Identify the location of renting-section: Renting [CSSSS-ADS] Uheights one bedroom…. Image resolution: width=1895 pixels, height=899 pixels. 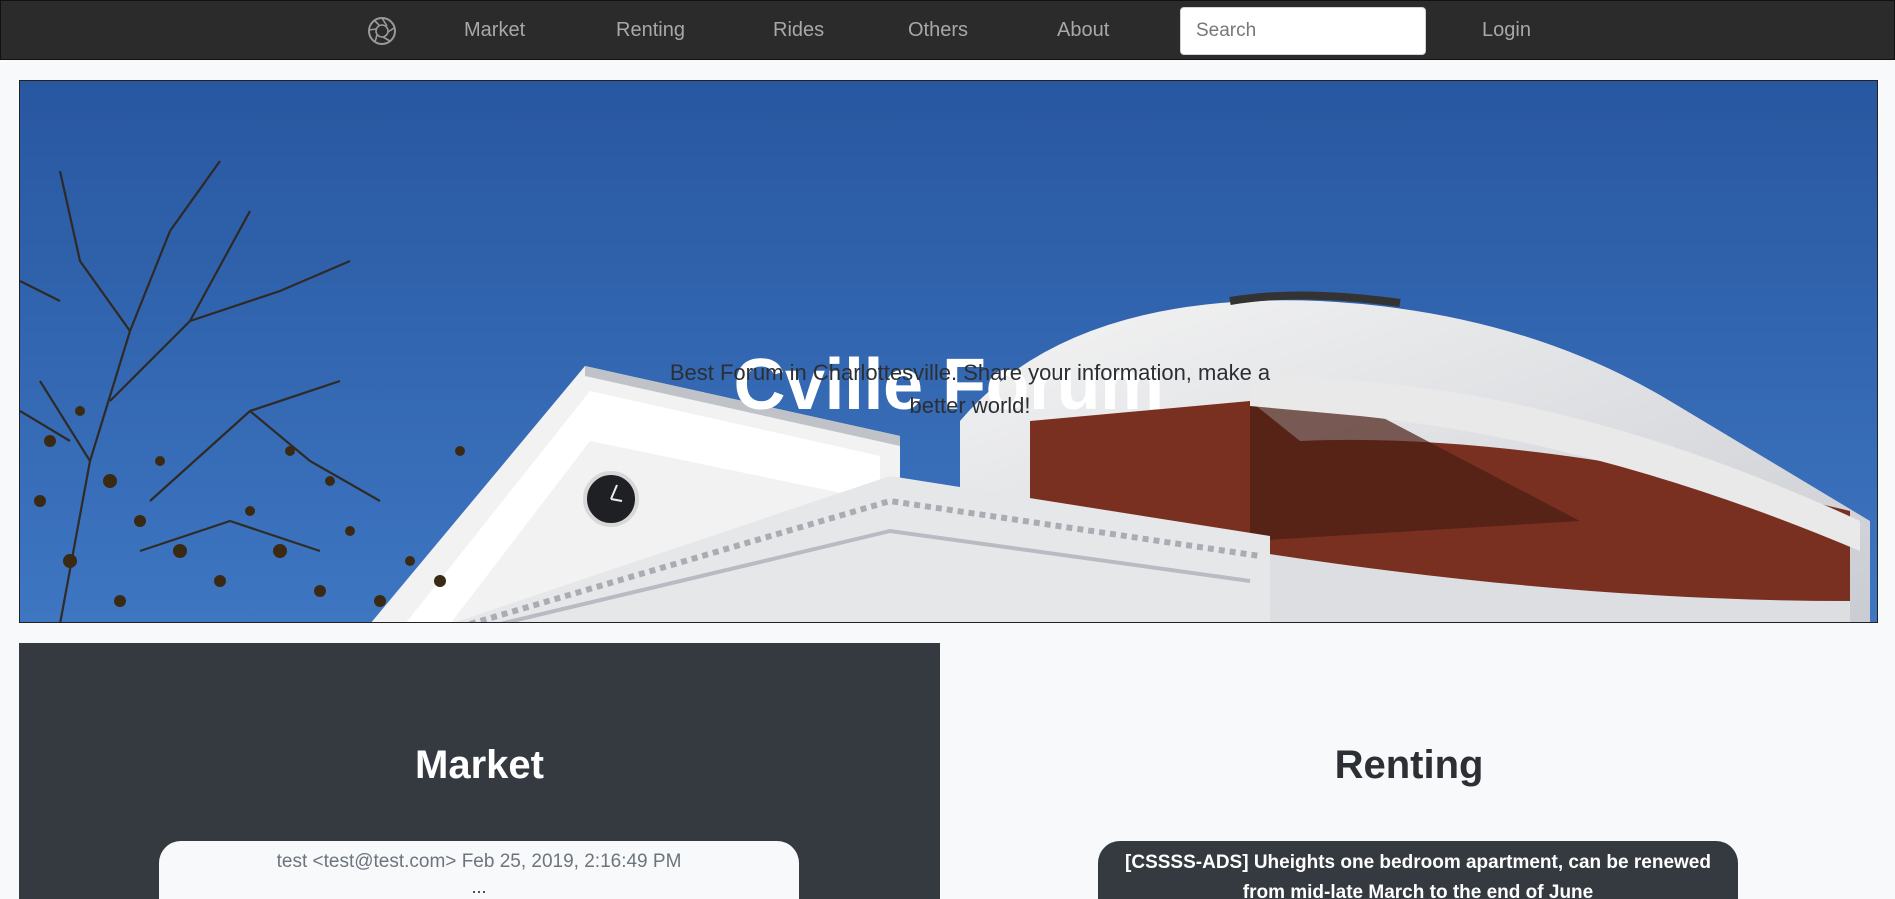
(1409, 771).